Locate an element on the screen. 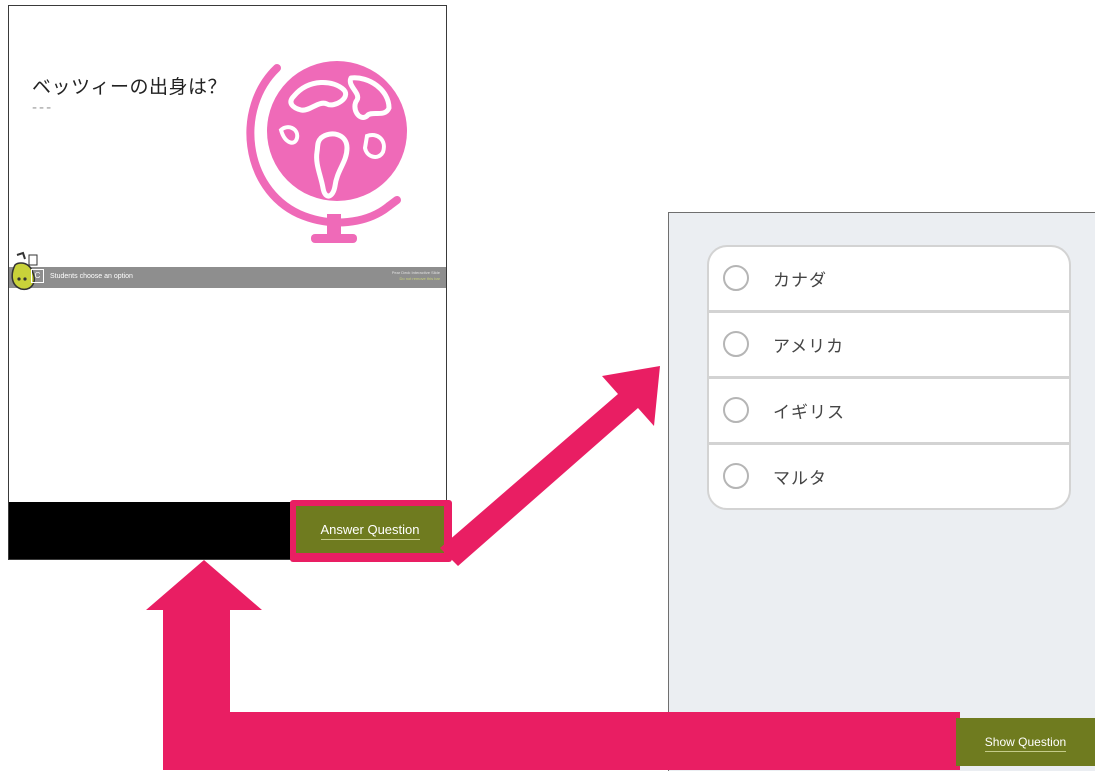 The height and width of the screenshot is (771, 1095). option-item: カナダ is located at coordinates (889, 280).